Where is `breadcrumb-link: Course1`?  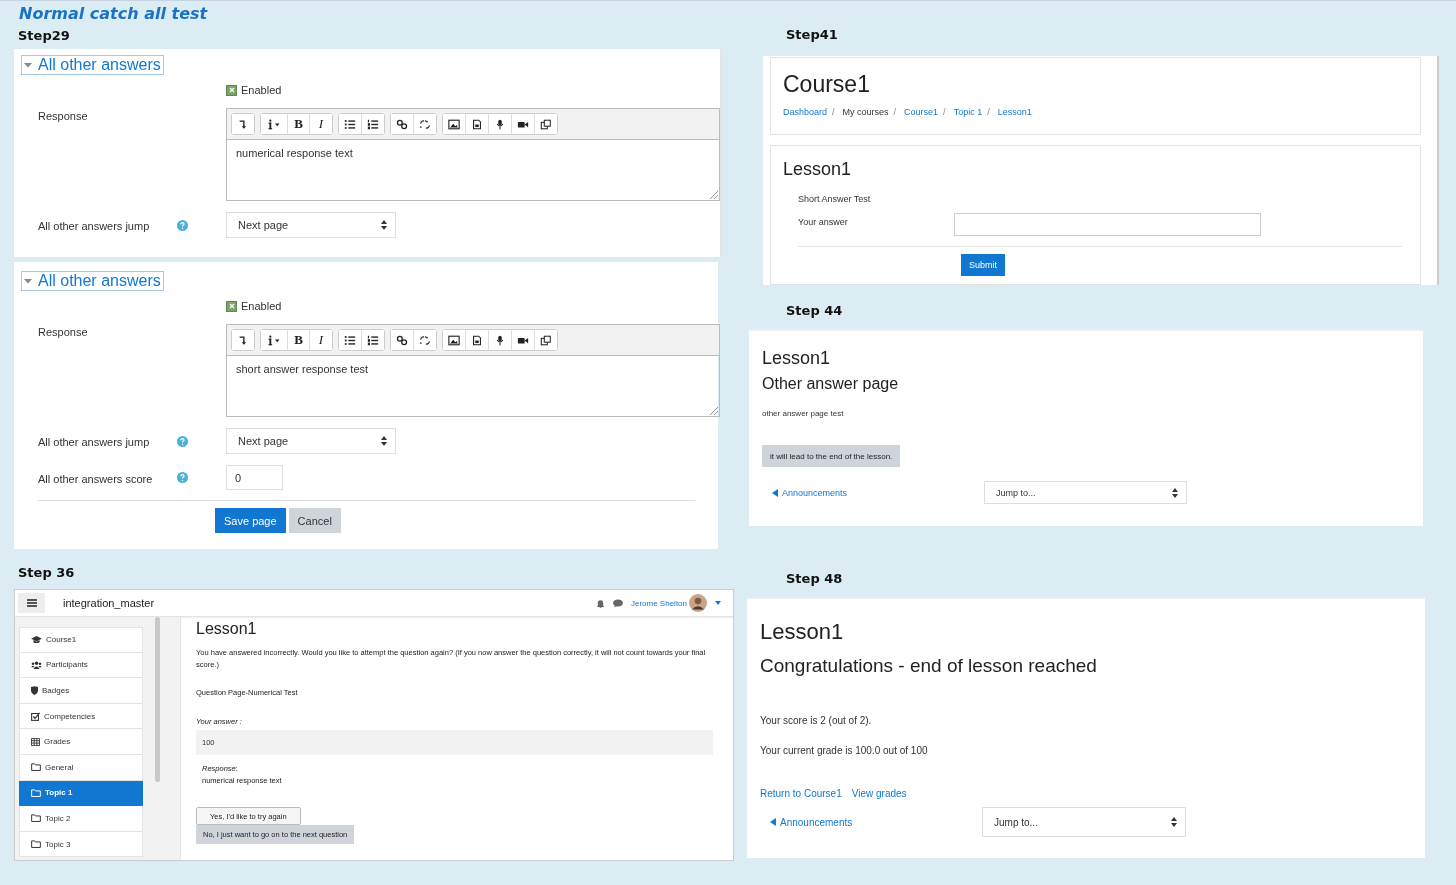 breadcrumb-link: Course1 is located at coordinates (921, 112).